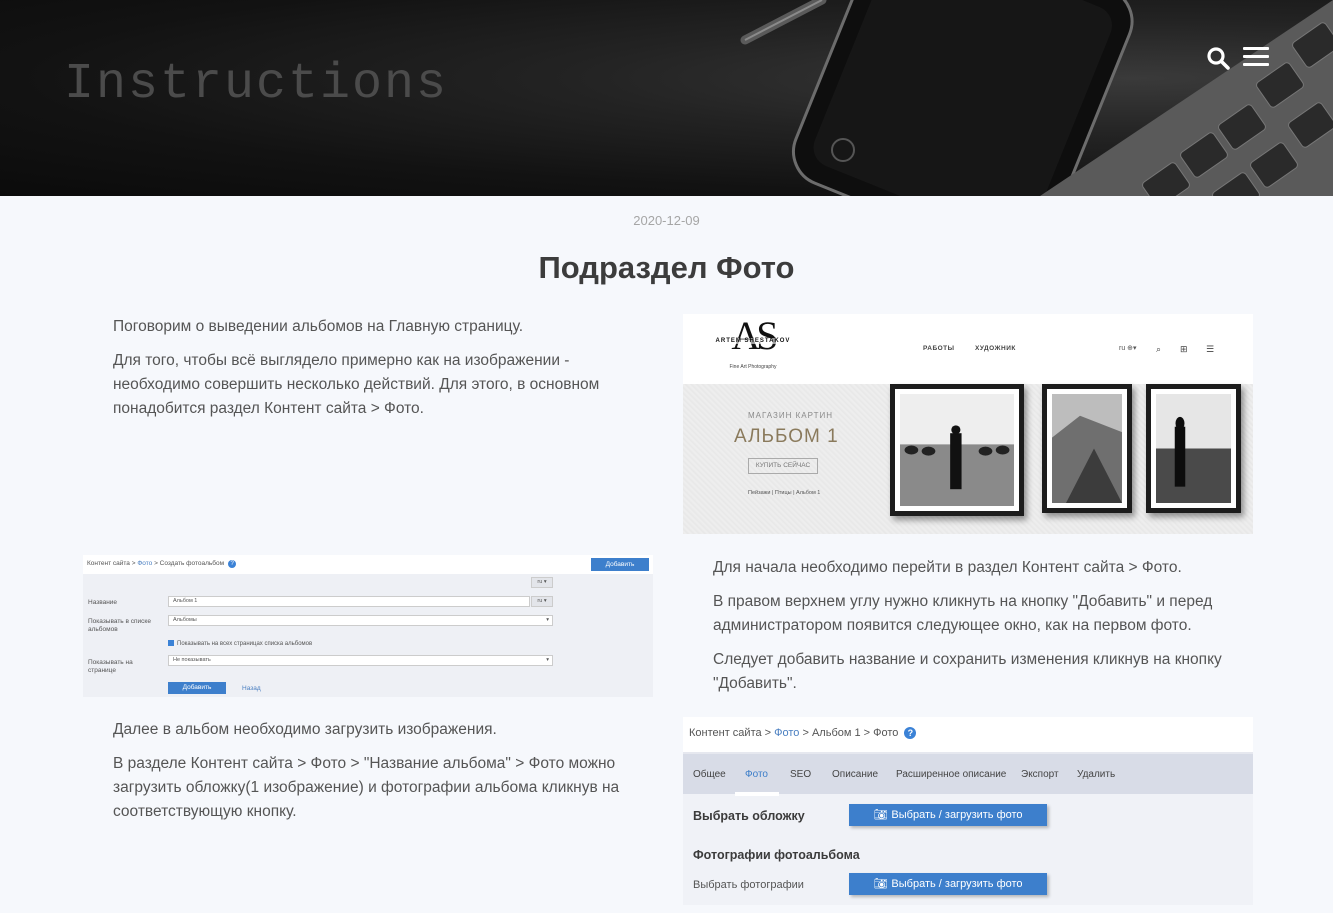  I want to click on preview-cart-icon: ⊞, so click(1184, 349).